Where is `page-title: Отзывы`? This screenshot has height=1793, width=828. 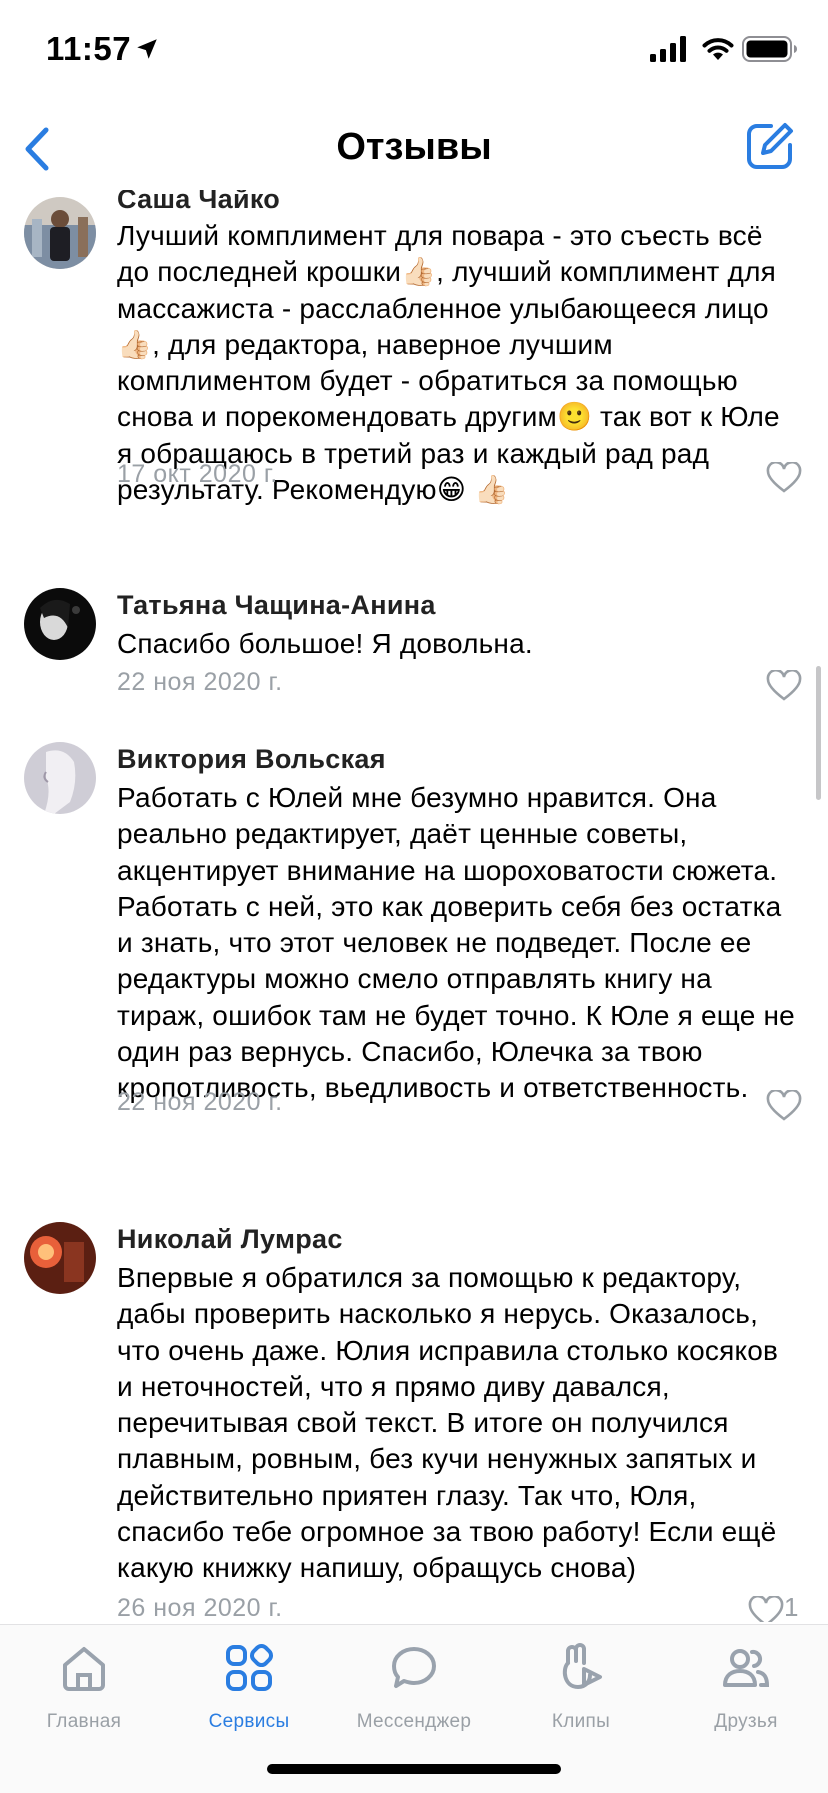
page-title: Отзывы is located at coordinates (414, 147).